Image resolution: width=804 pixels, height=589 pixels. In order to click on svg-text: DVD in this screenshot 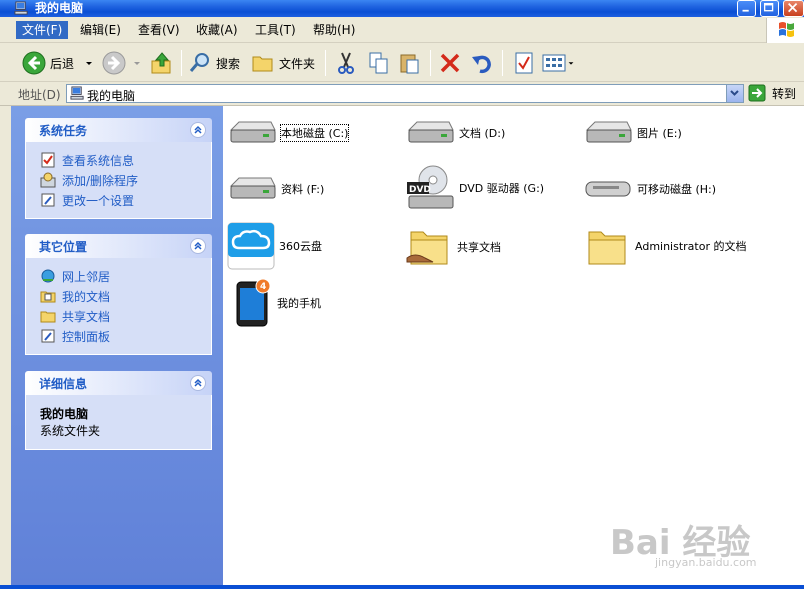, I will do `click(420, 190)`.